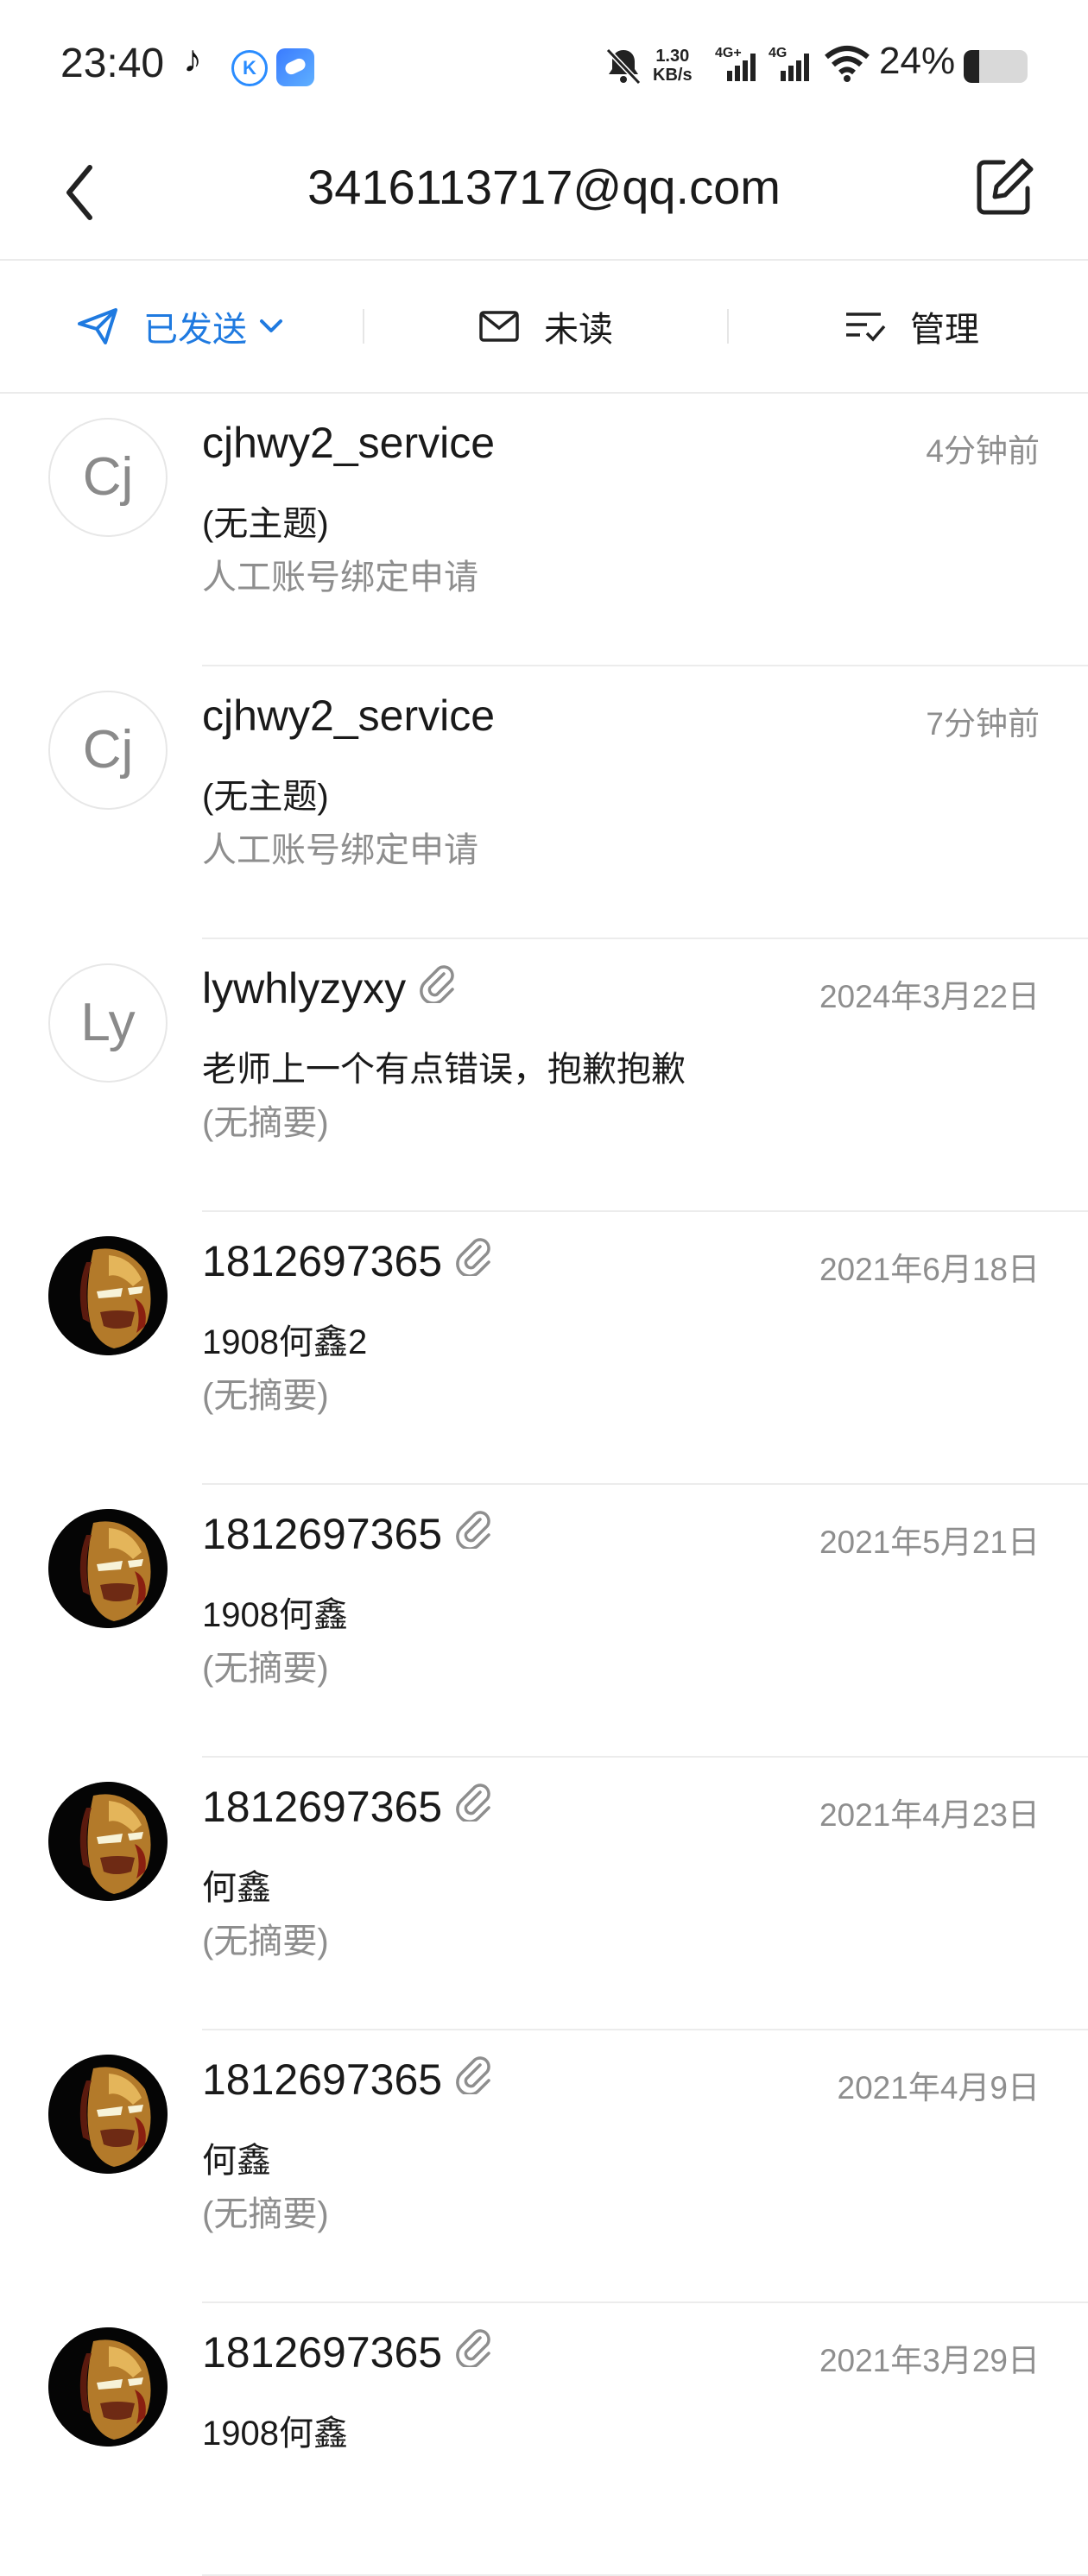 The image size is (1088, 2576). Describe the element at coordinates (930, 1269) in the screenshot. I see `mail-date: 2021年6月18日` at that location.